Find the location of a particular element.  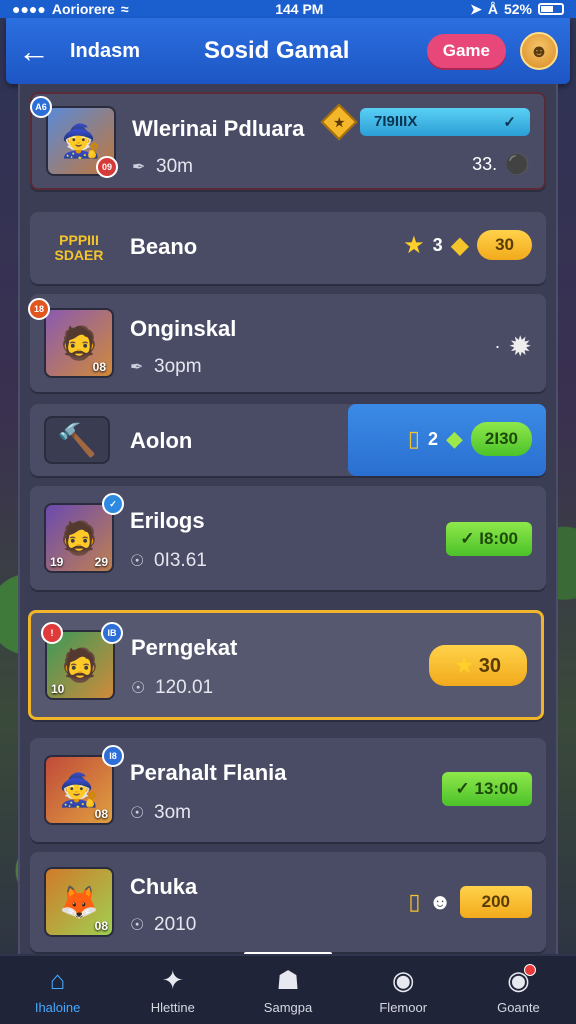

tab-label: Flemoor is located at coordinates (403, 1007).